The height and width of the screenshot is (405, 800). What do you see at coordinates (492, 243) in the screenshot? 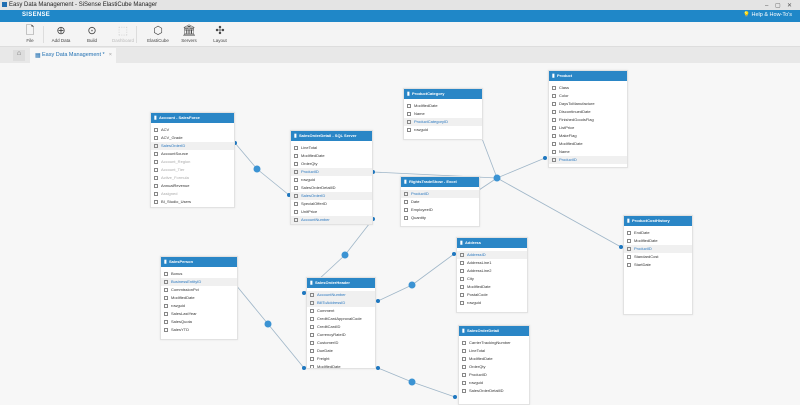
I see `table-header: ▮ Address` at bounding box center [492, 243].